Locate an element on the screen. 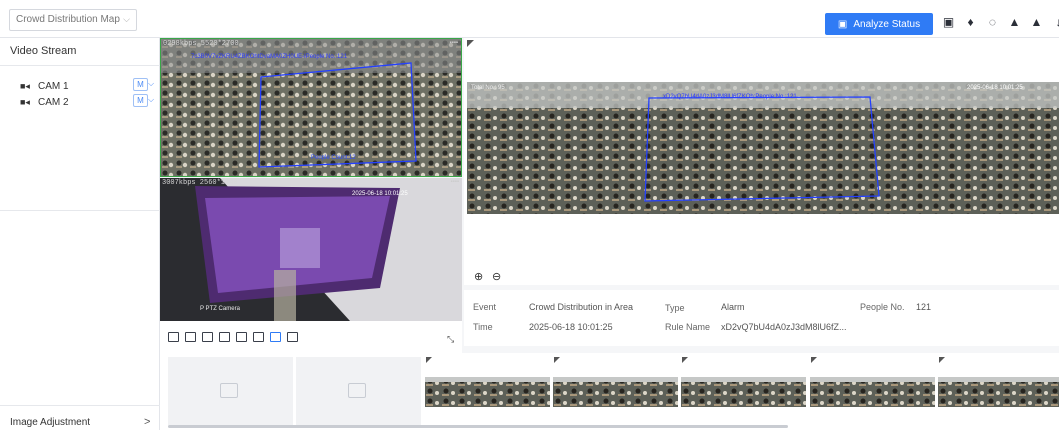 The width and height of the screenshot is (1059, 430). camera-label: CAM 2 is located at coordinates (53, 102).